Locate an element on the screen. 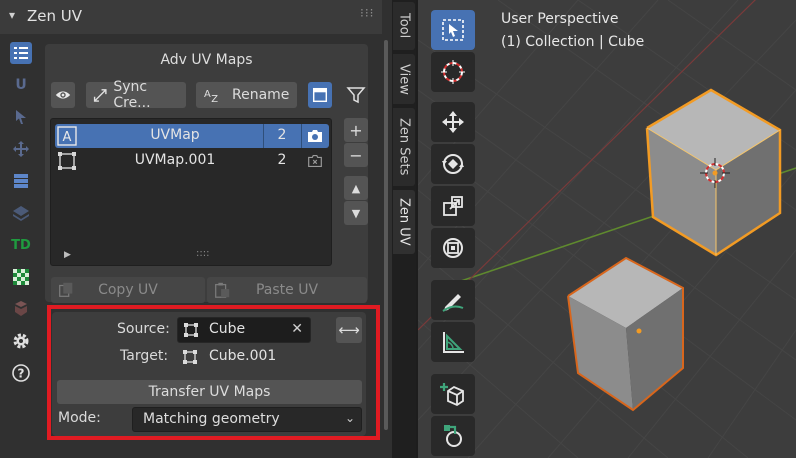  select-box-tool is located at coordinates (453, 30).